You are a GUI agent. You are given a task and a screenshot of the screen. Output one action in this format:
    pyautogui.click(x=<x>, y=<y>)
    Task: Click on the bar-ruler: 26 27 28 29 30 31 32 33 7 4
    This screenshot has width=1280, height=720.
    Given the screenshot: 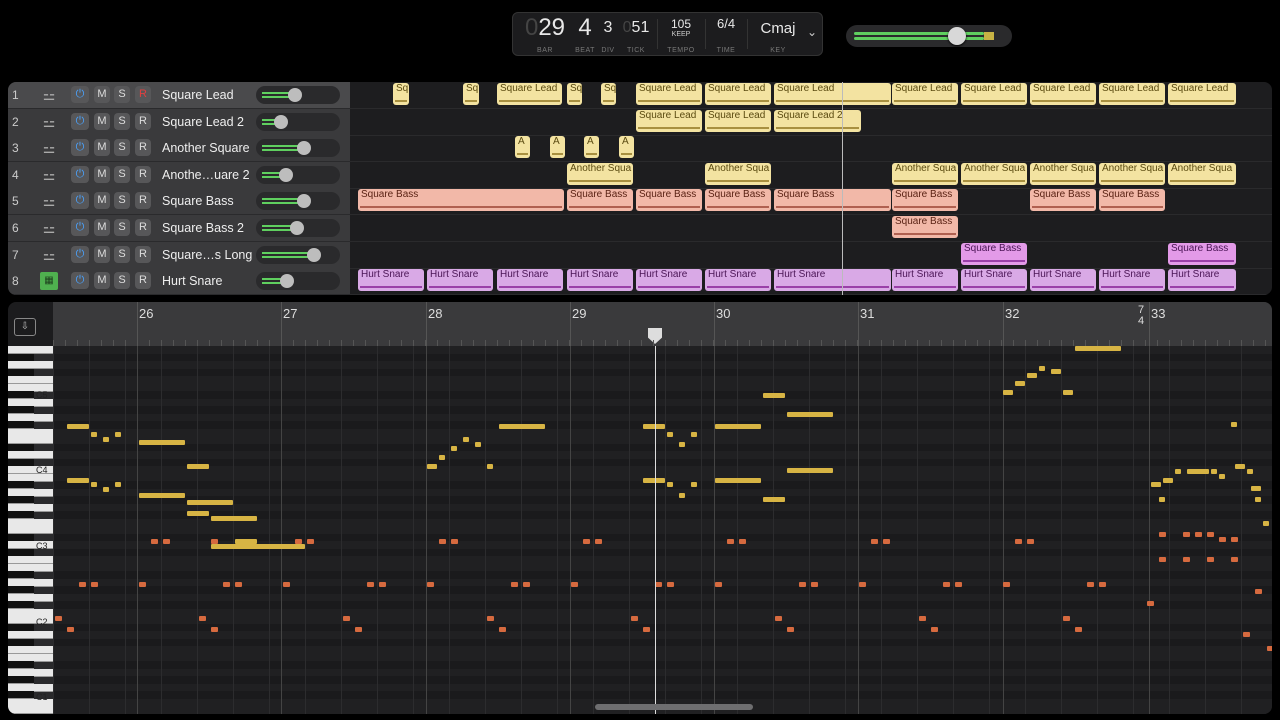 What is the action you would take?
    pyautogui.click(x=662, y=324)
    